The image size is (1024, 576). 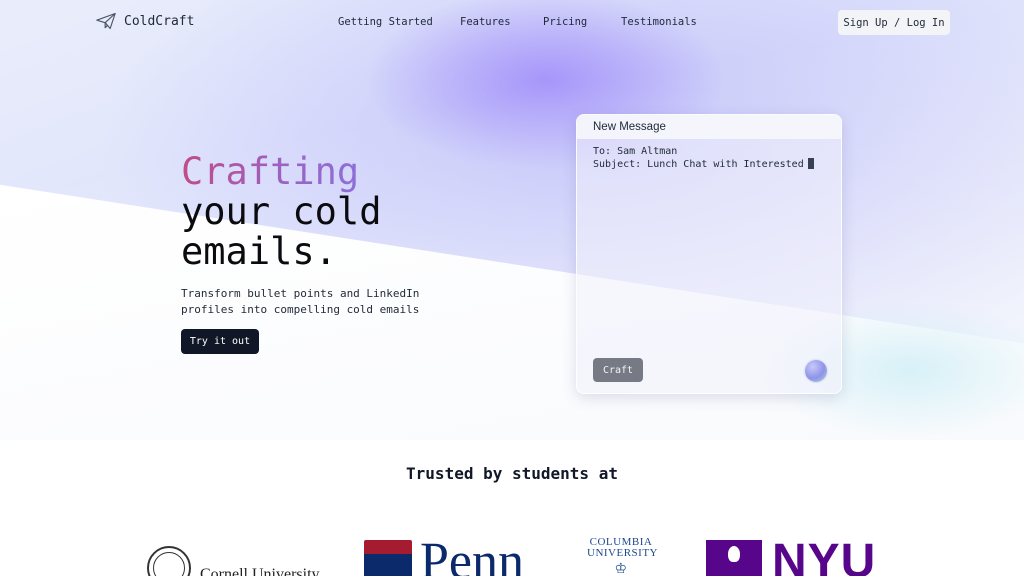 What do you see at coordinates (621, 569) in the screenshot?
I see `crown-icon: ♔` at bounding box center [621, 569].